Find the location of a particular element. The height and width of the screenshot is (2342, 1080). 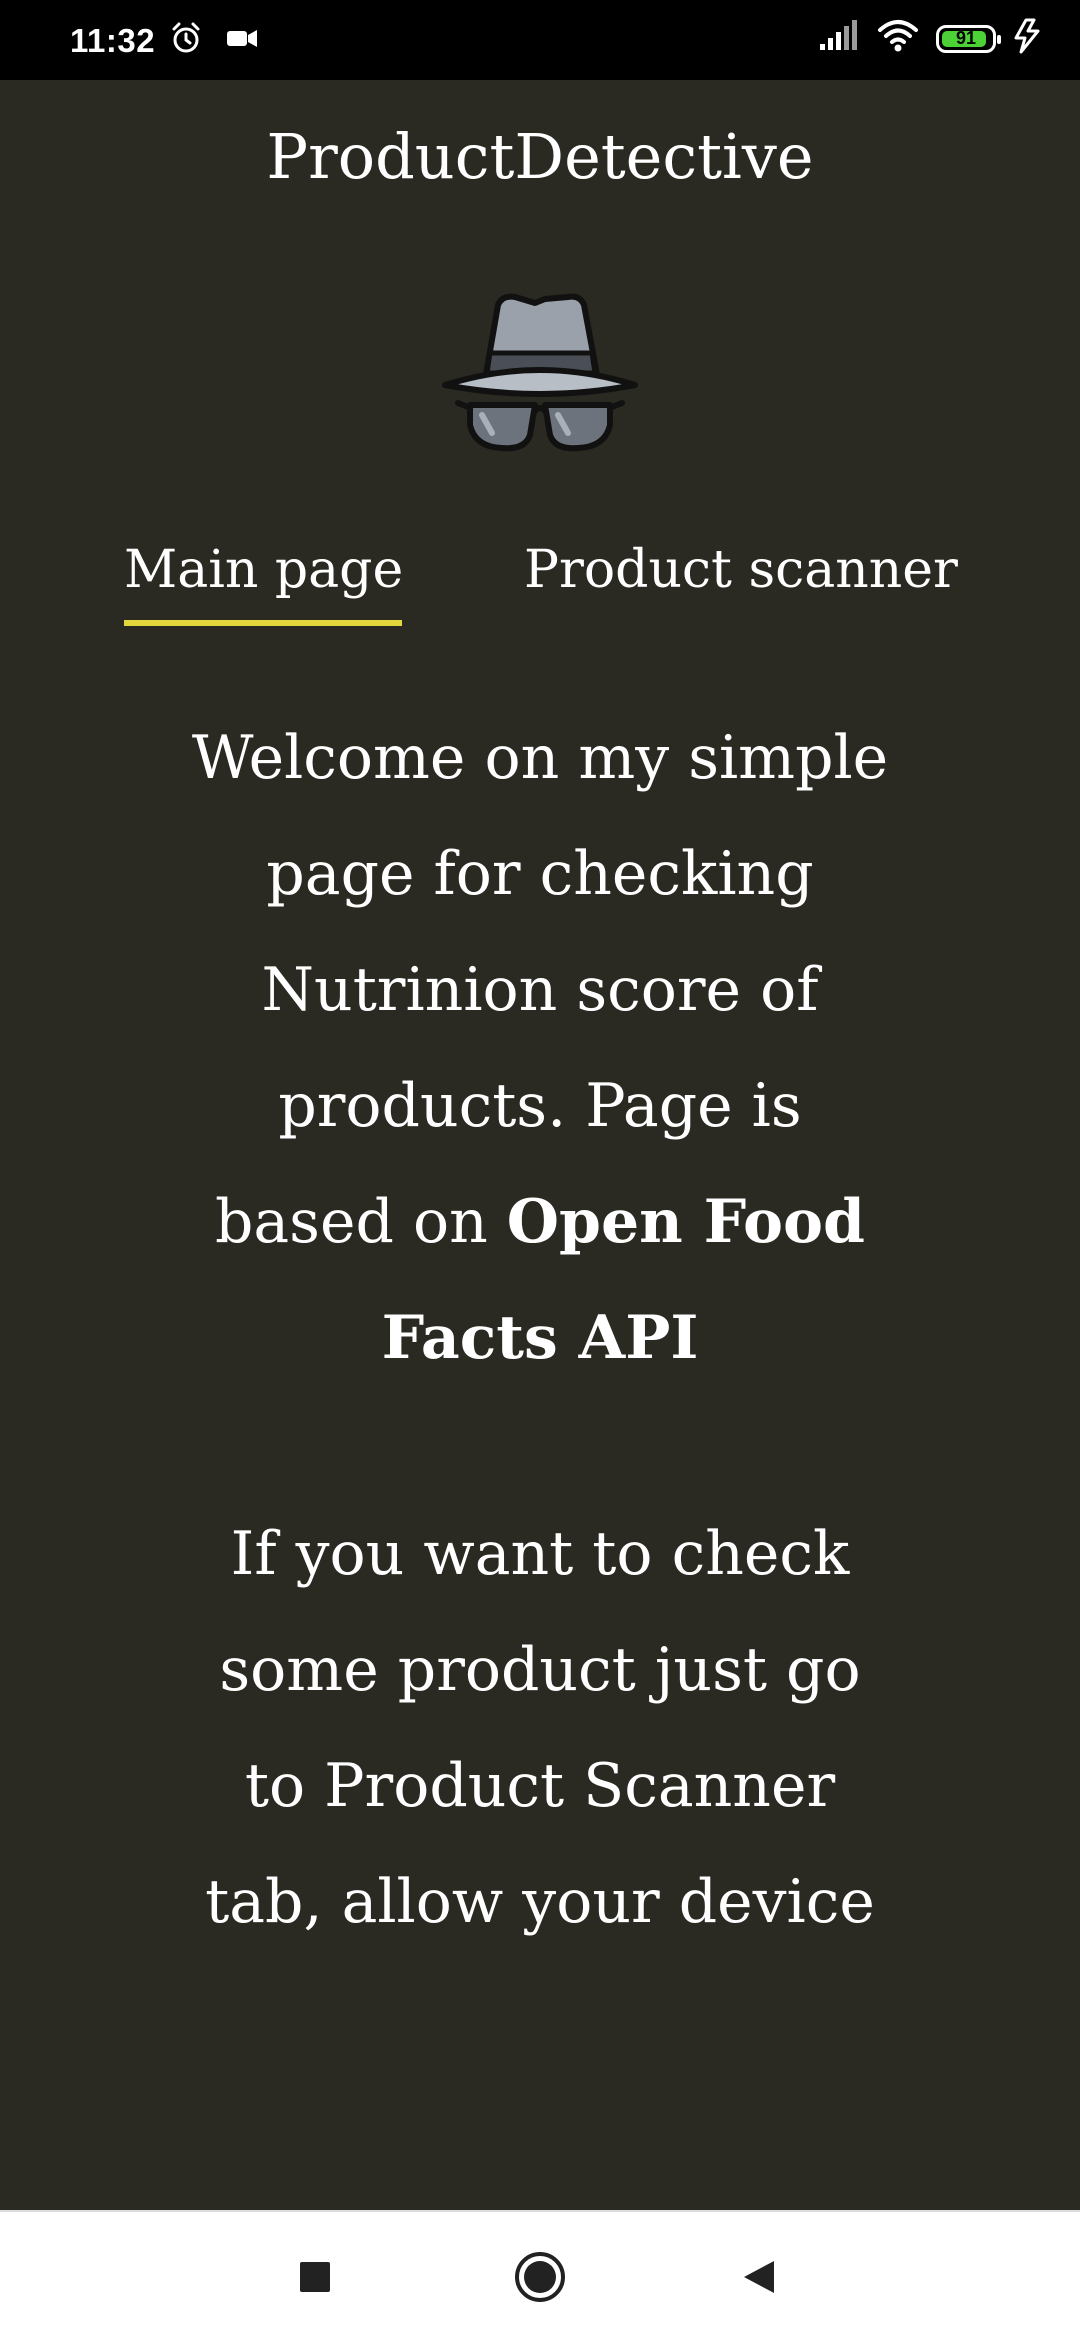

alarm-icon is located at coordinates (186, 40).